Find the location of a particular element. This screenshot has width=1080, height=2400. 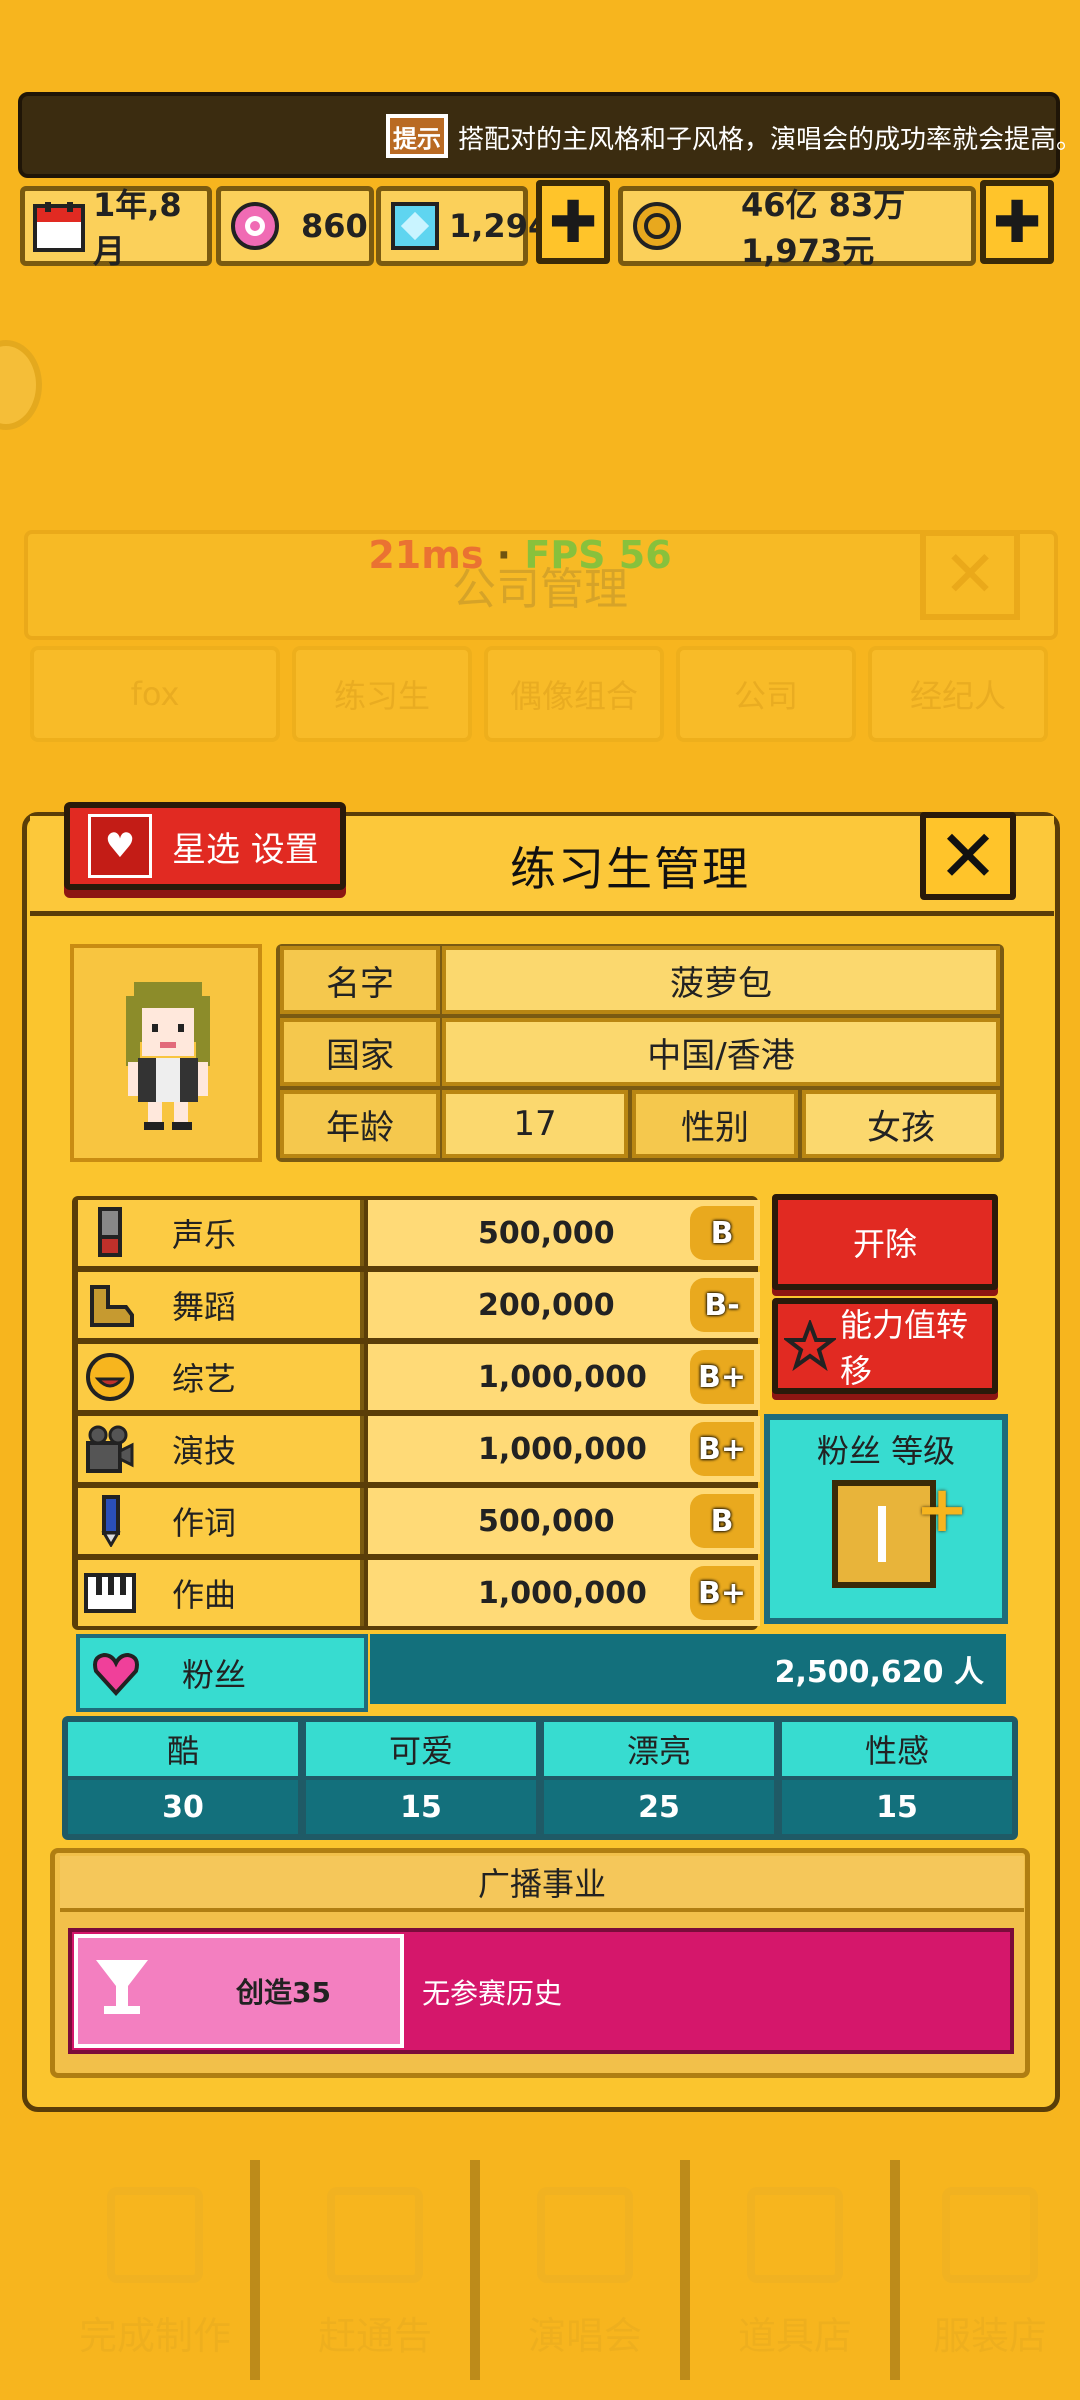

bg-nav-label: 道具店 is located at coordinates (794, 2336).